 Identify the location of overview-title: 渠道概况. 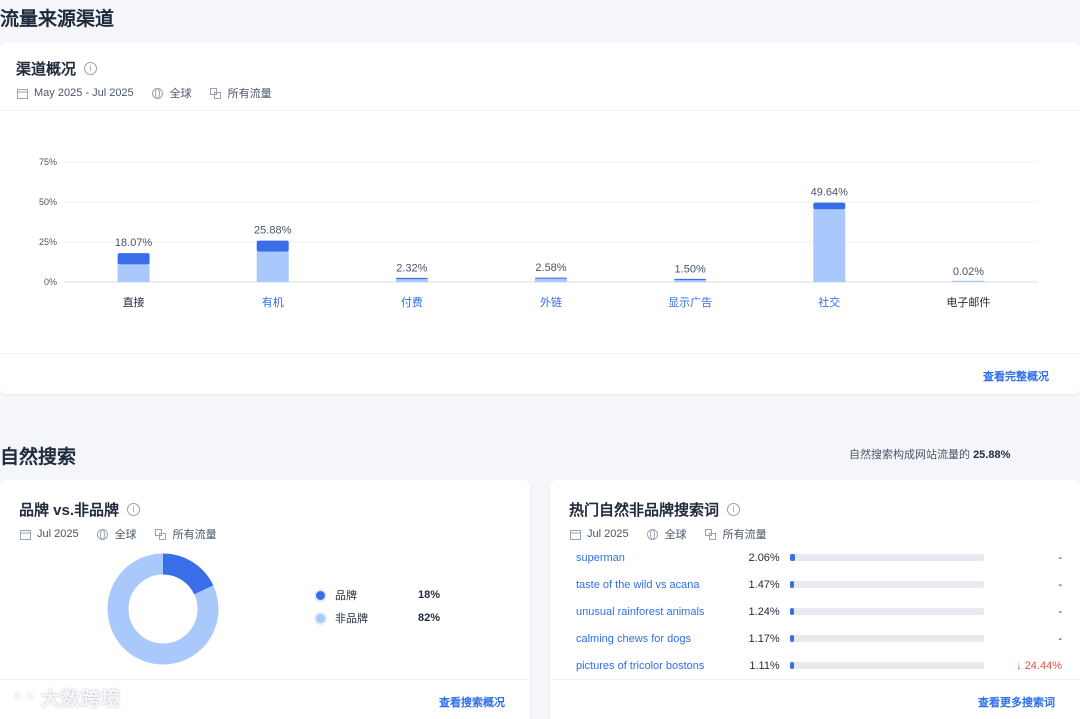
(46, 69).